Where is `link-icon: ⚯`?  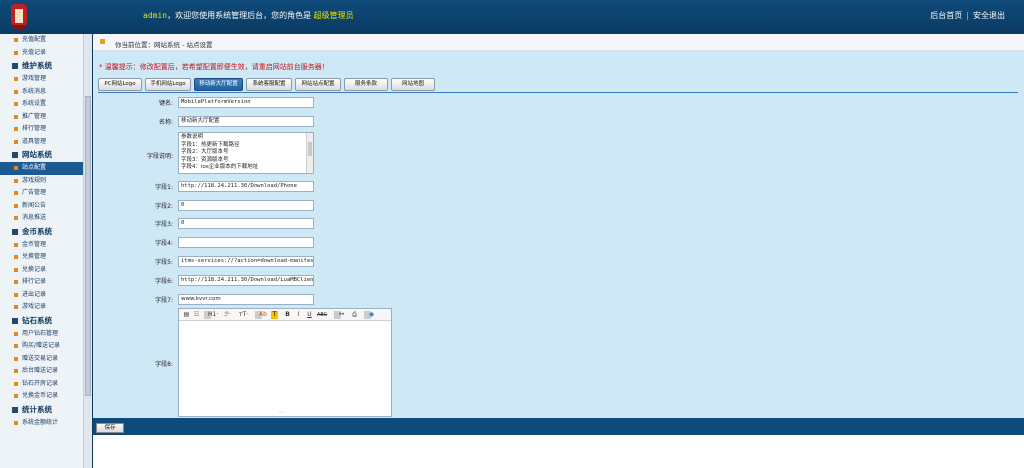 link-icon: ⚯ is located at coordinates (341, 315).